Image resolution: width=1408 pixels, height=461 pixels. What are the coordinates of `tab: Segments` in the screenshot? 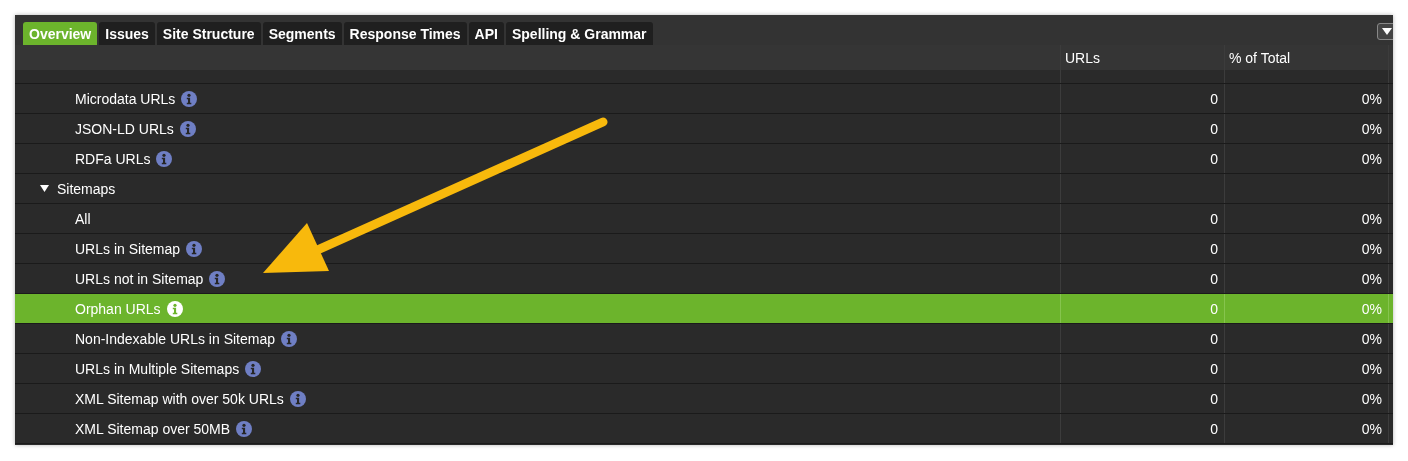 It's located at (302, 33).